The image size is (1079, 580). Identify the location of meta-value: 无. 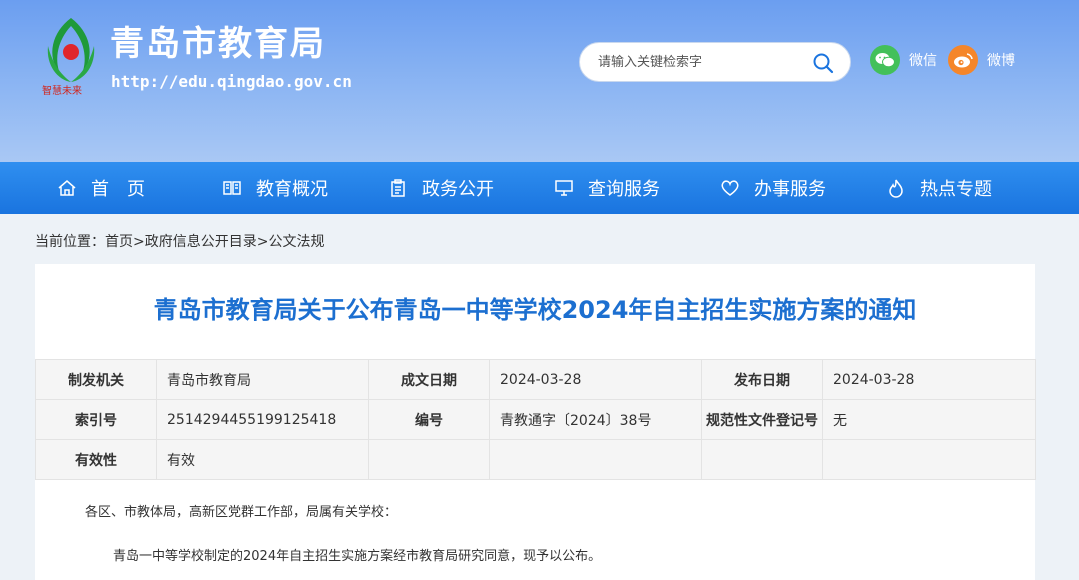
(929, 419).